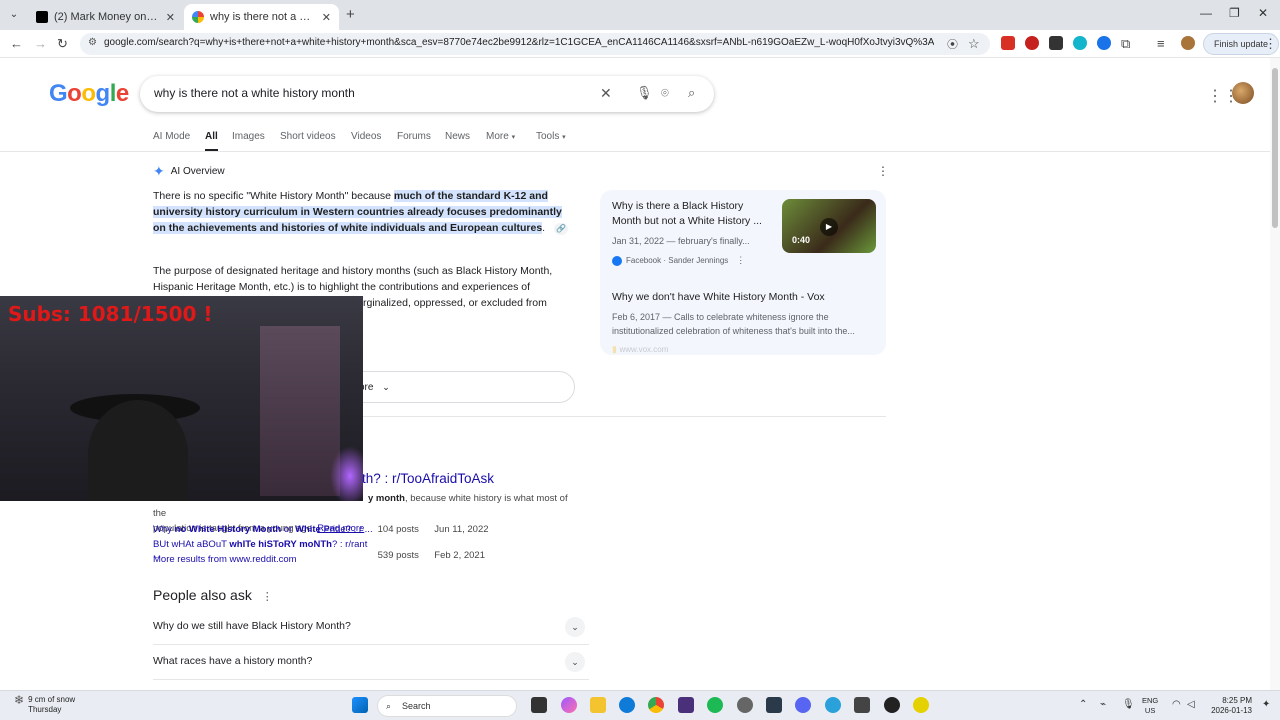 The width and height of the screenshot is (1280, 720). I want to click on tray-chevron-up-icon: ⌃, so click(1083, 704).